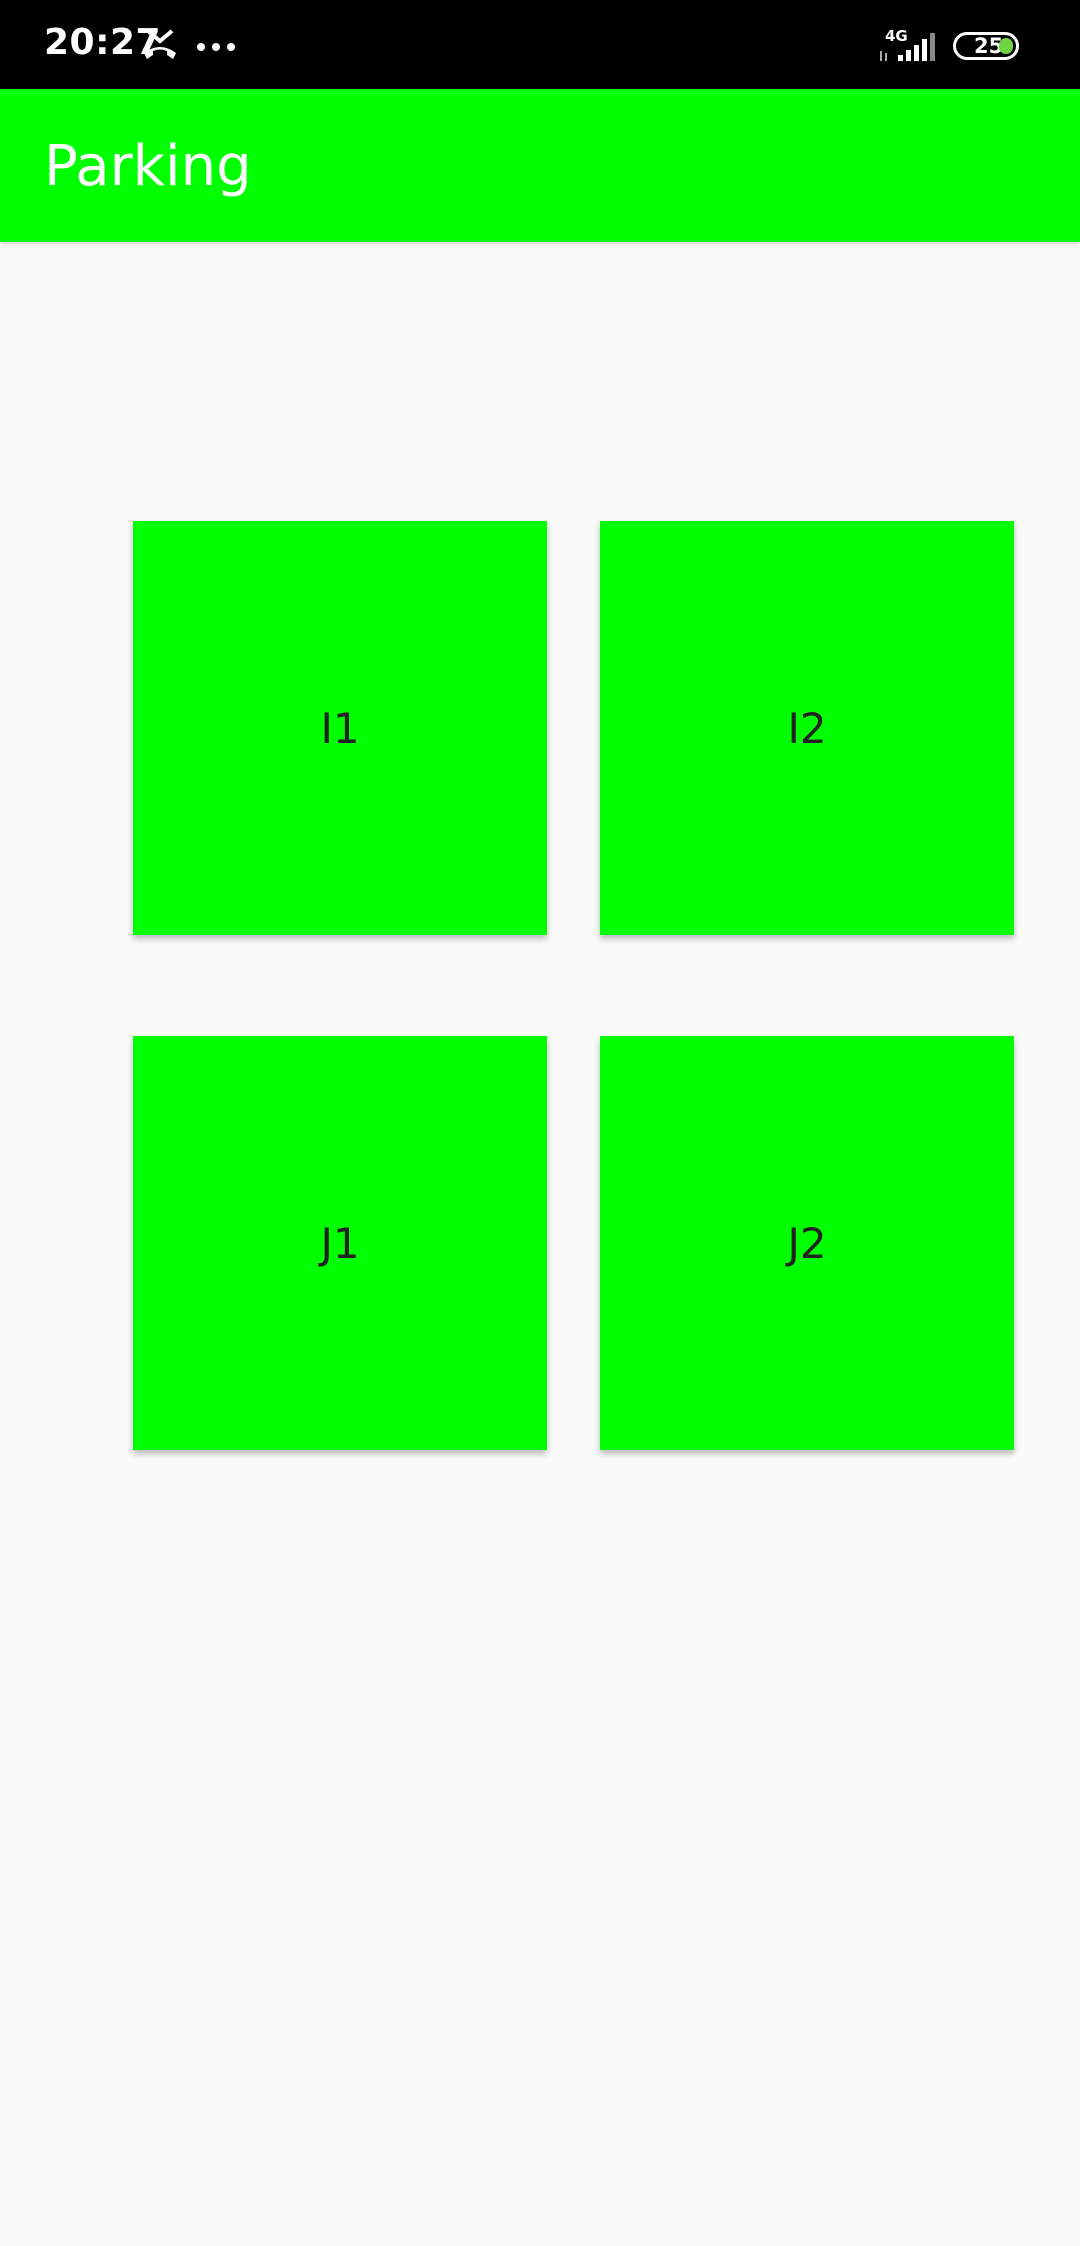 The width and height of the screenshot is (1080, 2246). I want to click on signal-icon, so click(907, 47).